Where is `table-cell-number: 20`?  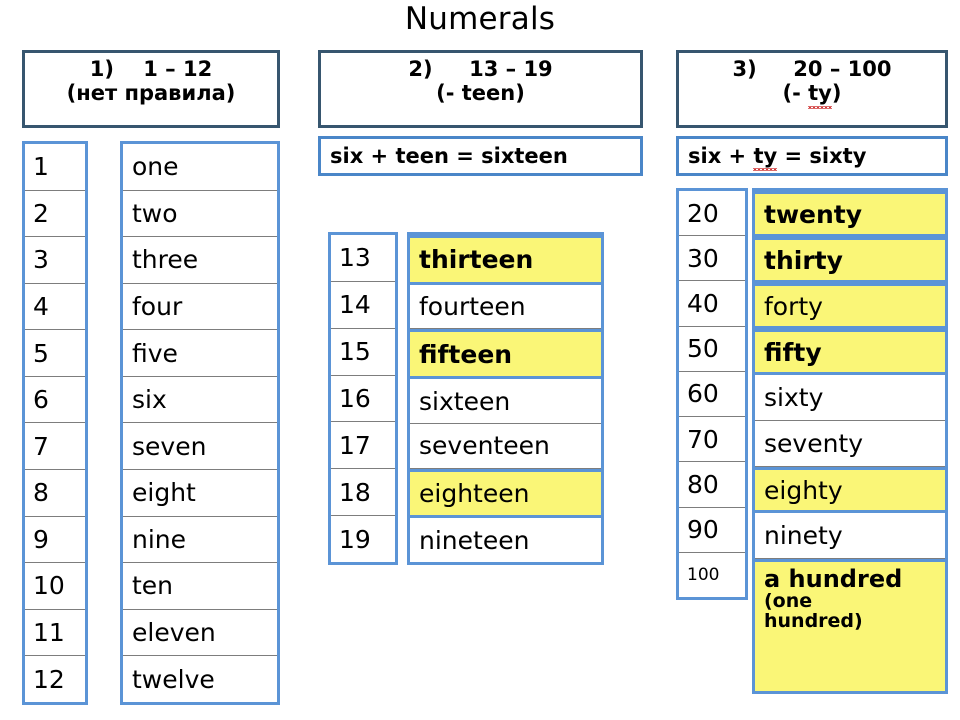 table-cell-number: 20 is located at coordinates (712, 214).